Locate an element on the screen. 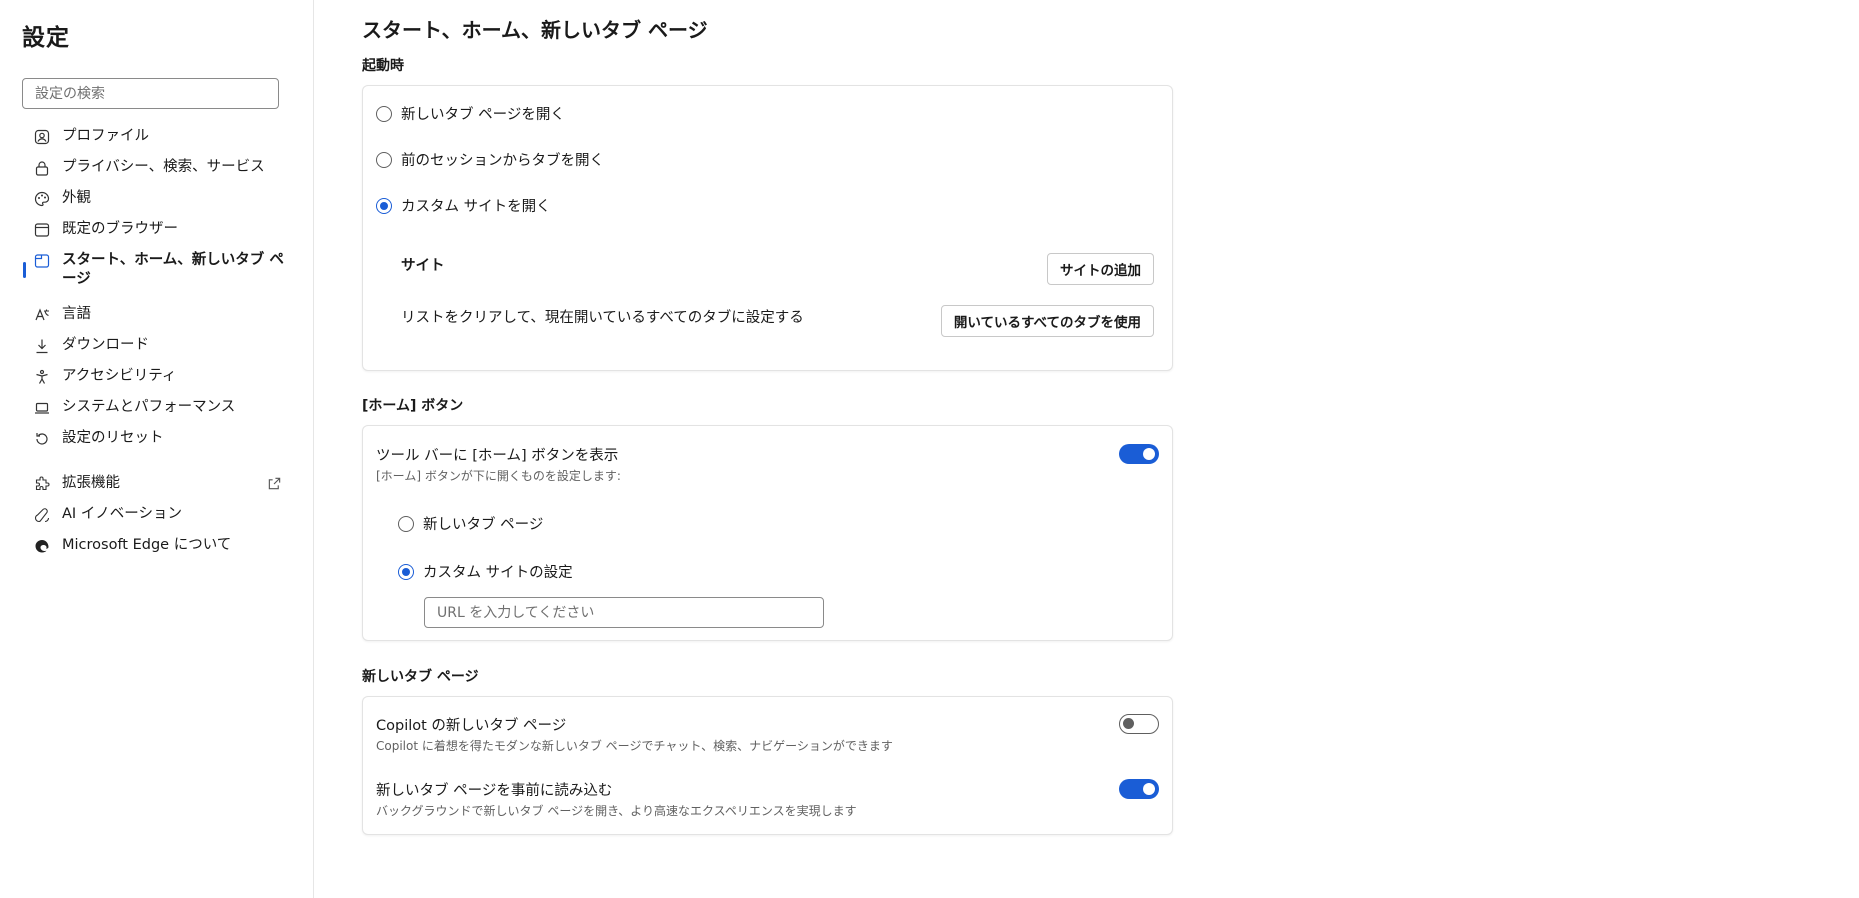  use-all-open-tabs-button: 開いているすべてのタブを使用 is located at coordinates (1047, 321).